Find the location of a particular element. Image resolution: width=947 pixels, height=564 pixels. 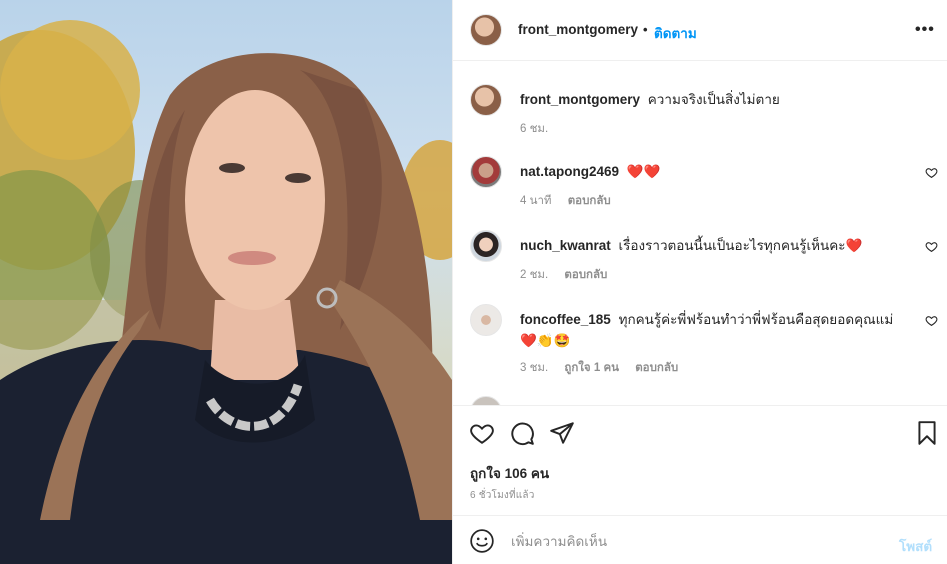

action-bar: ถูกใจ 106 คน 6 ชั่วโมงที่แล้ว is located at coordinates (700, 460).